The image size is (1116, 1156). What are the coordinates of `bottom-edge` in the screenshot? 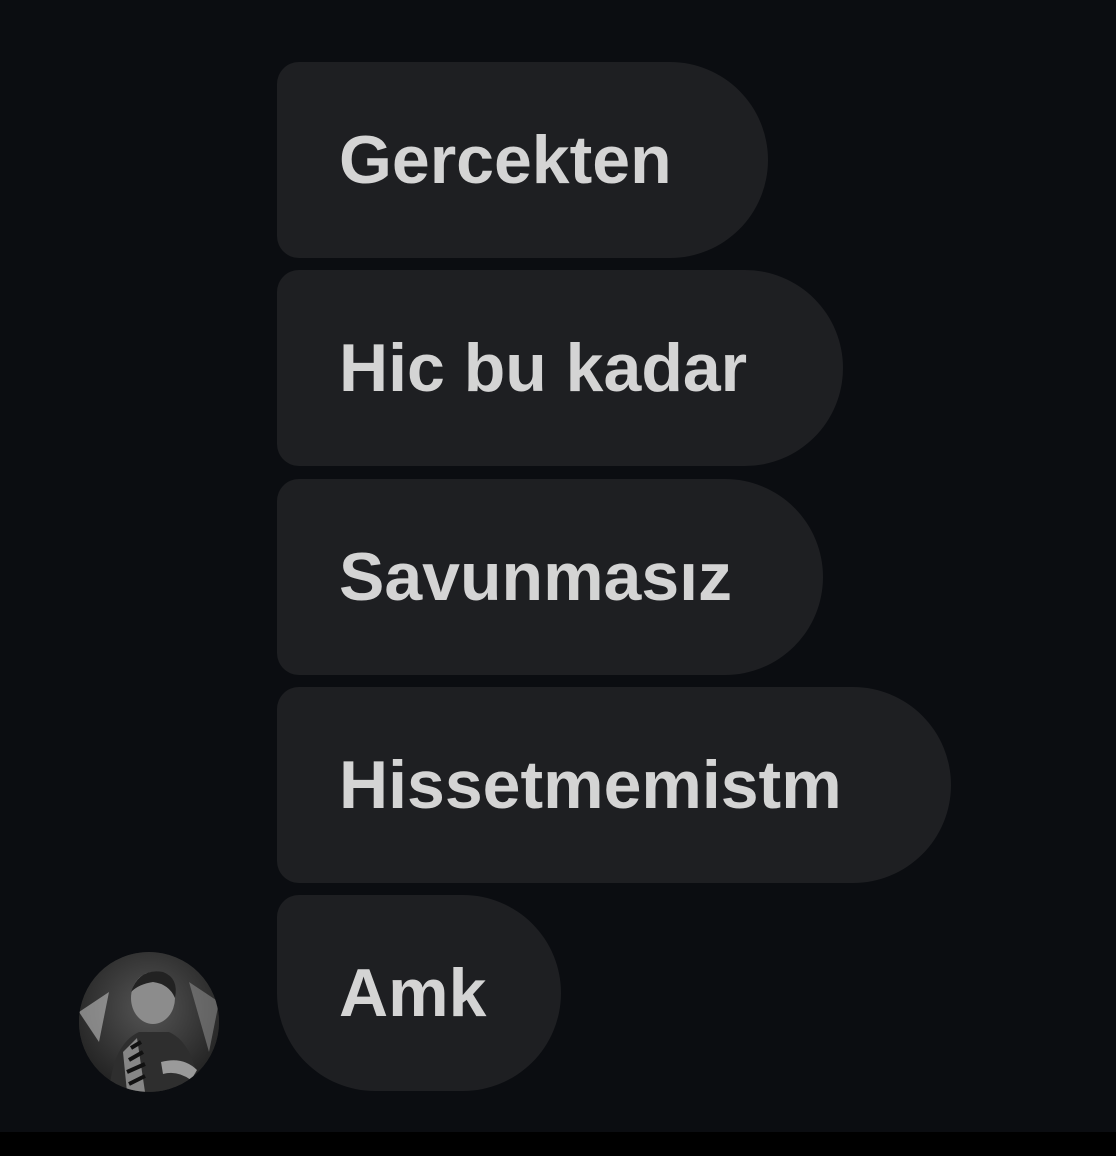 It's located at (558, 1144).